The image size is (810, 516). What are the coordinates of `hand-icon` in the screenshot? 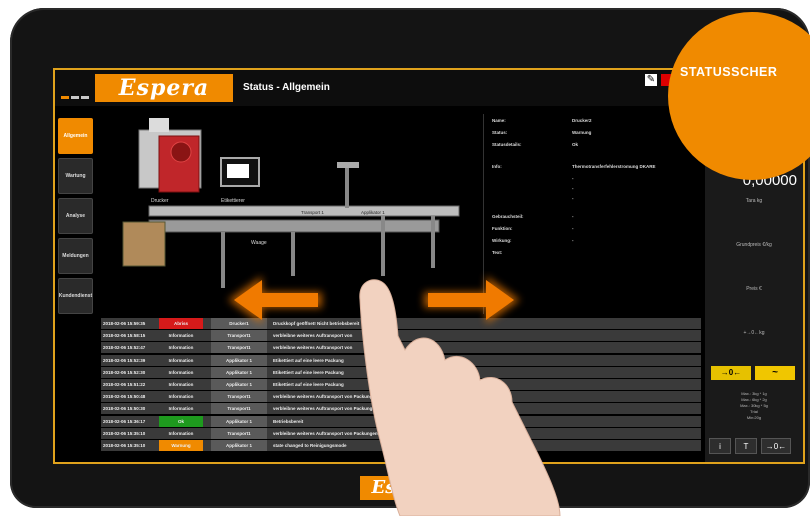 It's located at (460, 397).